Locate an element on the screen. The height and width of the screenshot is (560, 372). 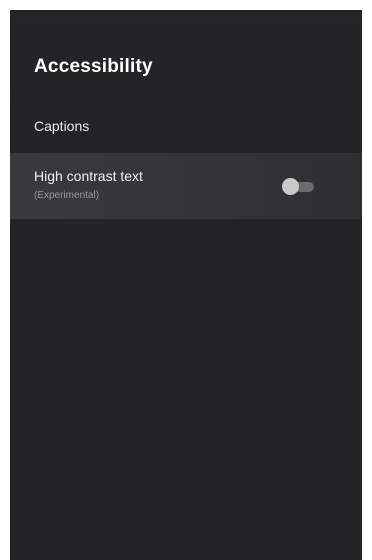
high-contrast-text-toggle is located at coordinates (299, 187).